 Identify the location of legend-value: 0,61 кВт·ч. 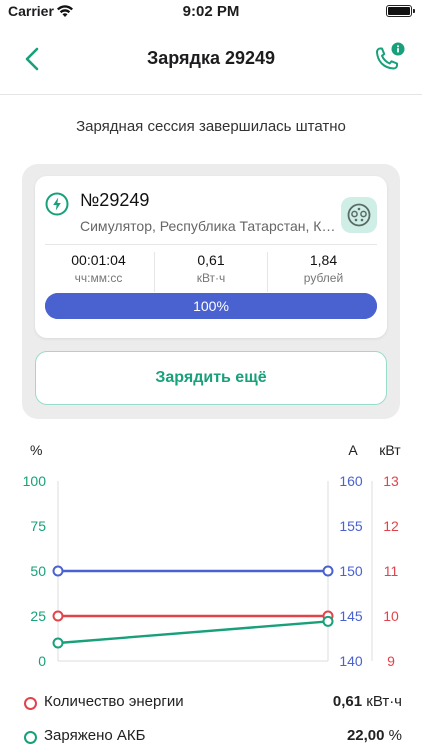
(367, 701).